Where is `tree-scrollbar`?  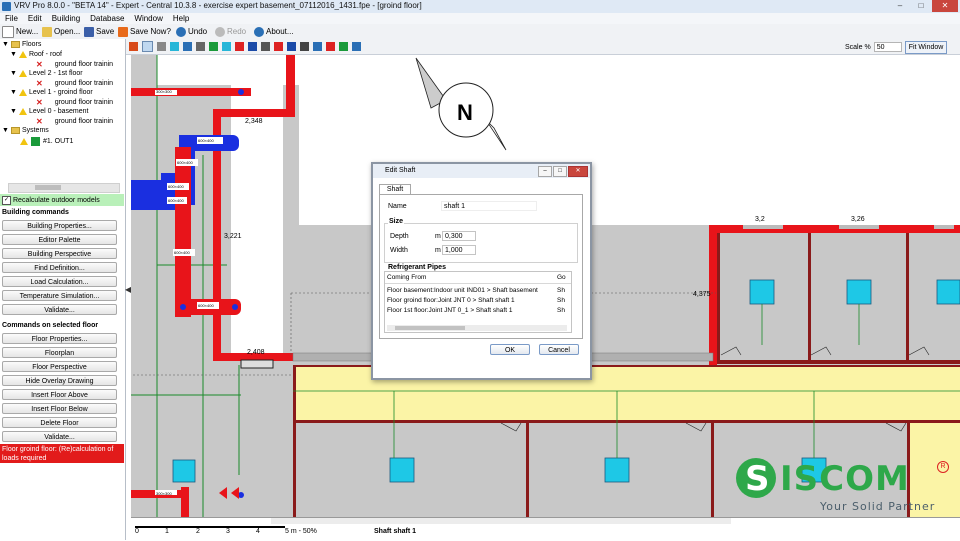 tree-scrollbar is located at coordinates (64, 188).